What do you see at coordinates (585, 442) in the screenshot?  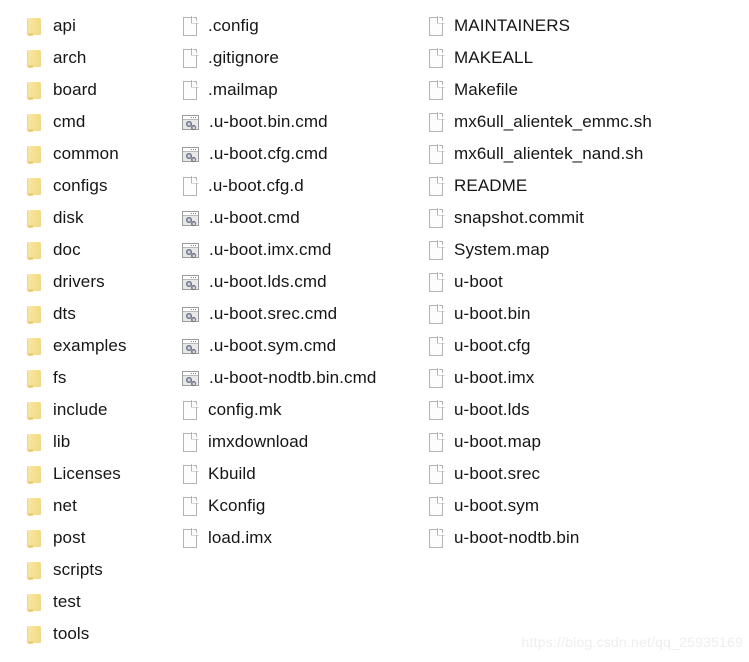 I see `list-item: u-boot.map` at bounding box center [585, 442].